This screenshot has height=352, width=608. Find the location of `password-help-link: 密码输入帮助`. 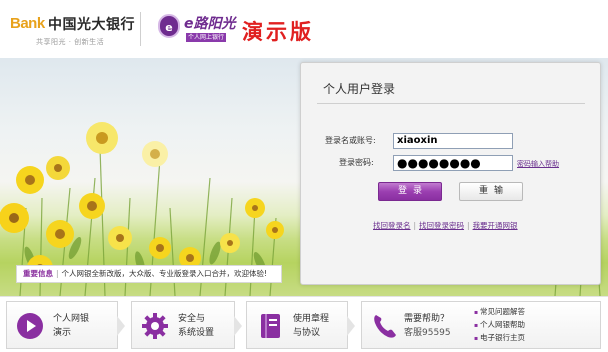

password-help-link: 密码输入帮助 is located at coordinates (538, 164).